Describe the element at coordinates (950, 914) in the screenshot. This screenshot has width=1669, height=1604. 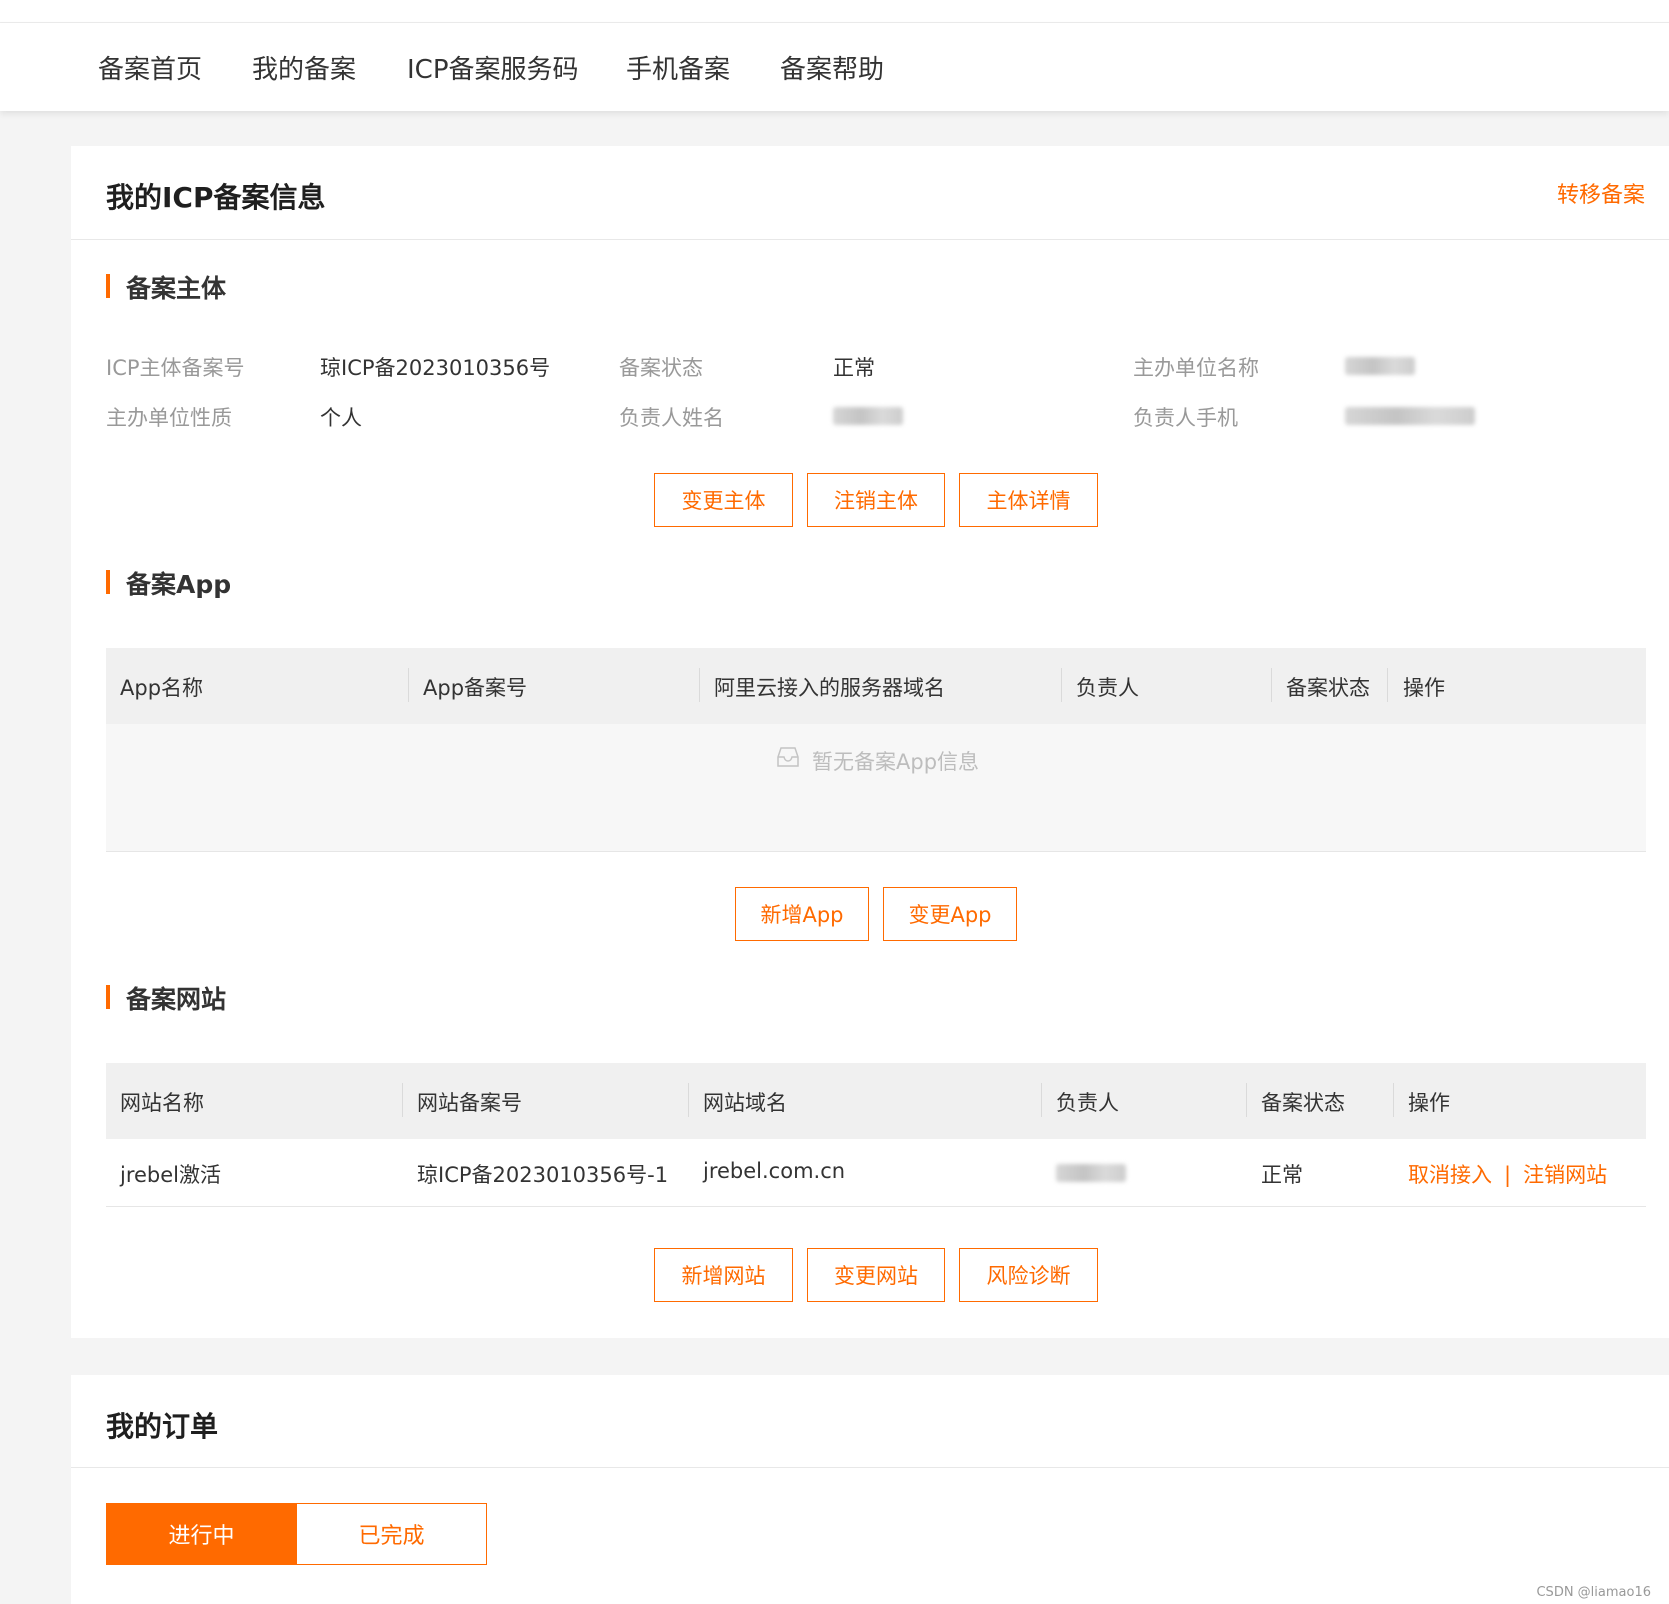
I see `change-app-button: 变更App` at that location.